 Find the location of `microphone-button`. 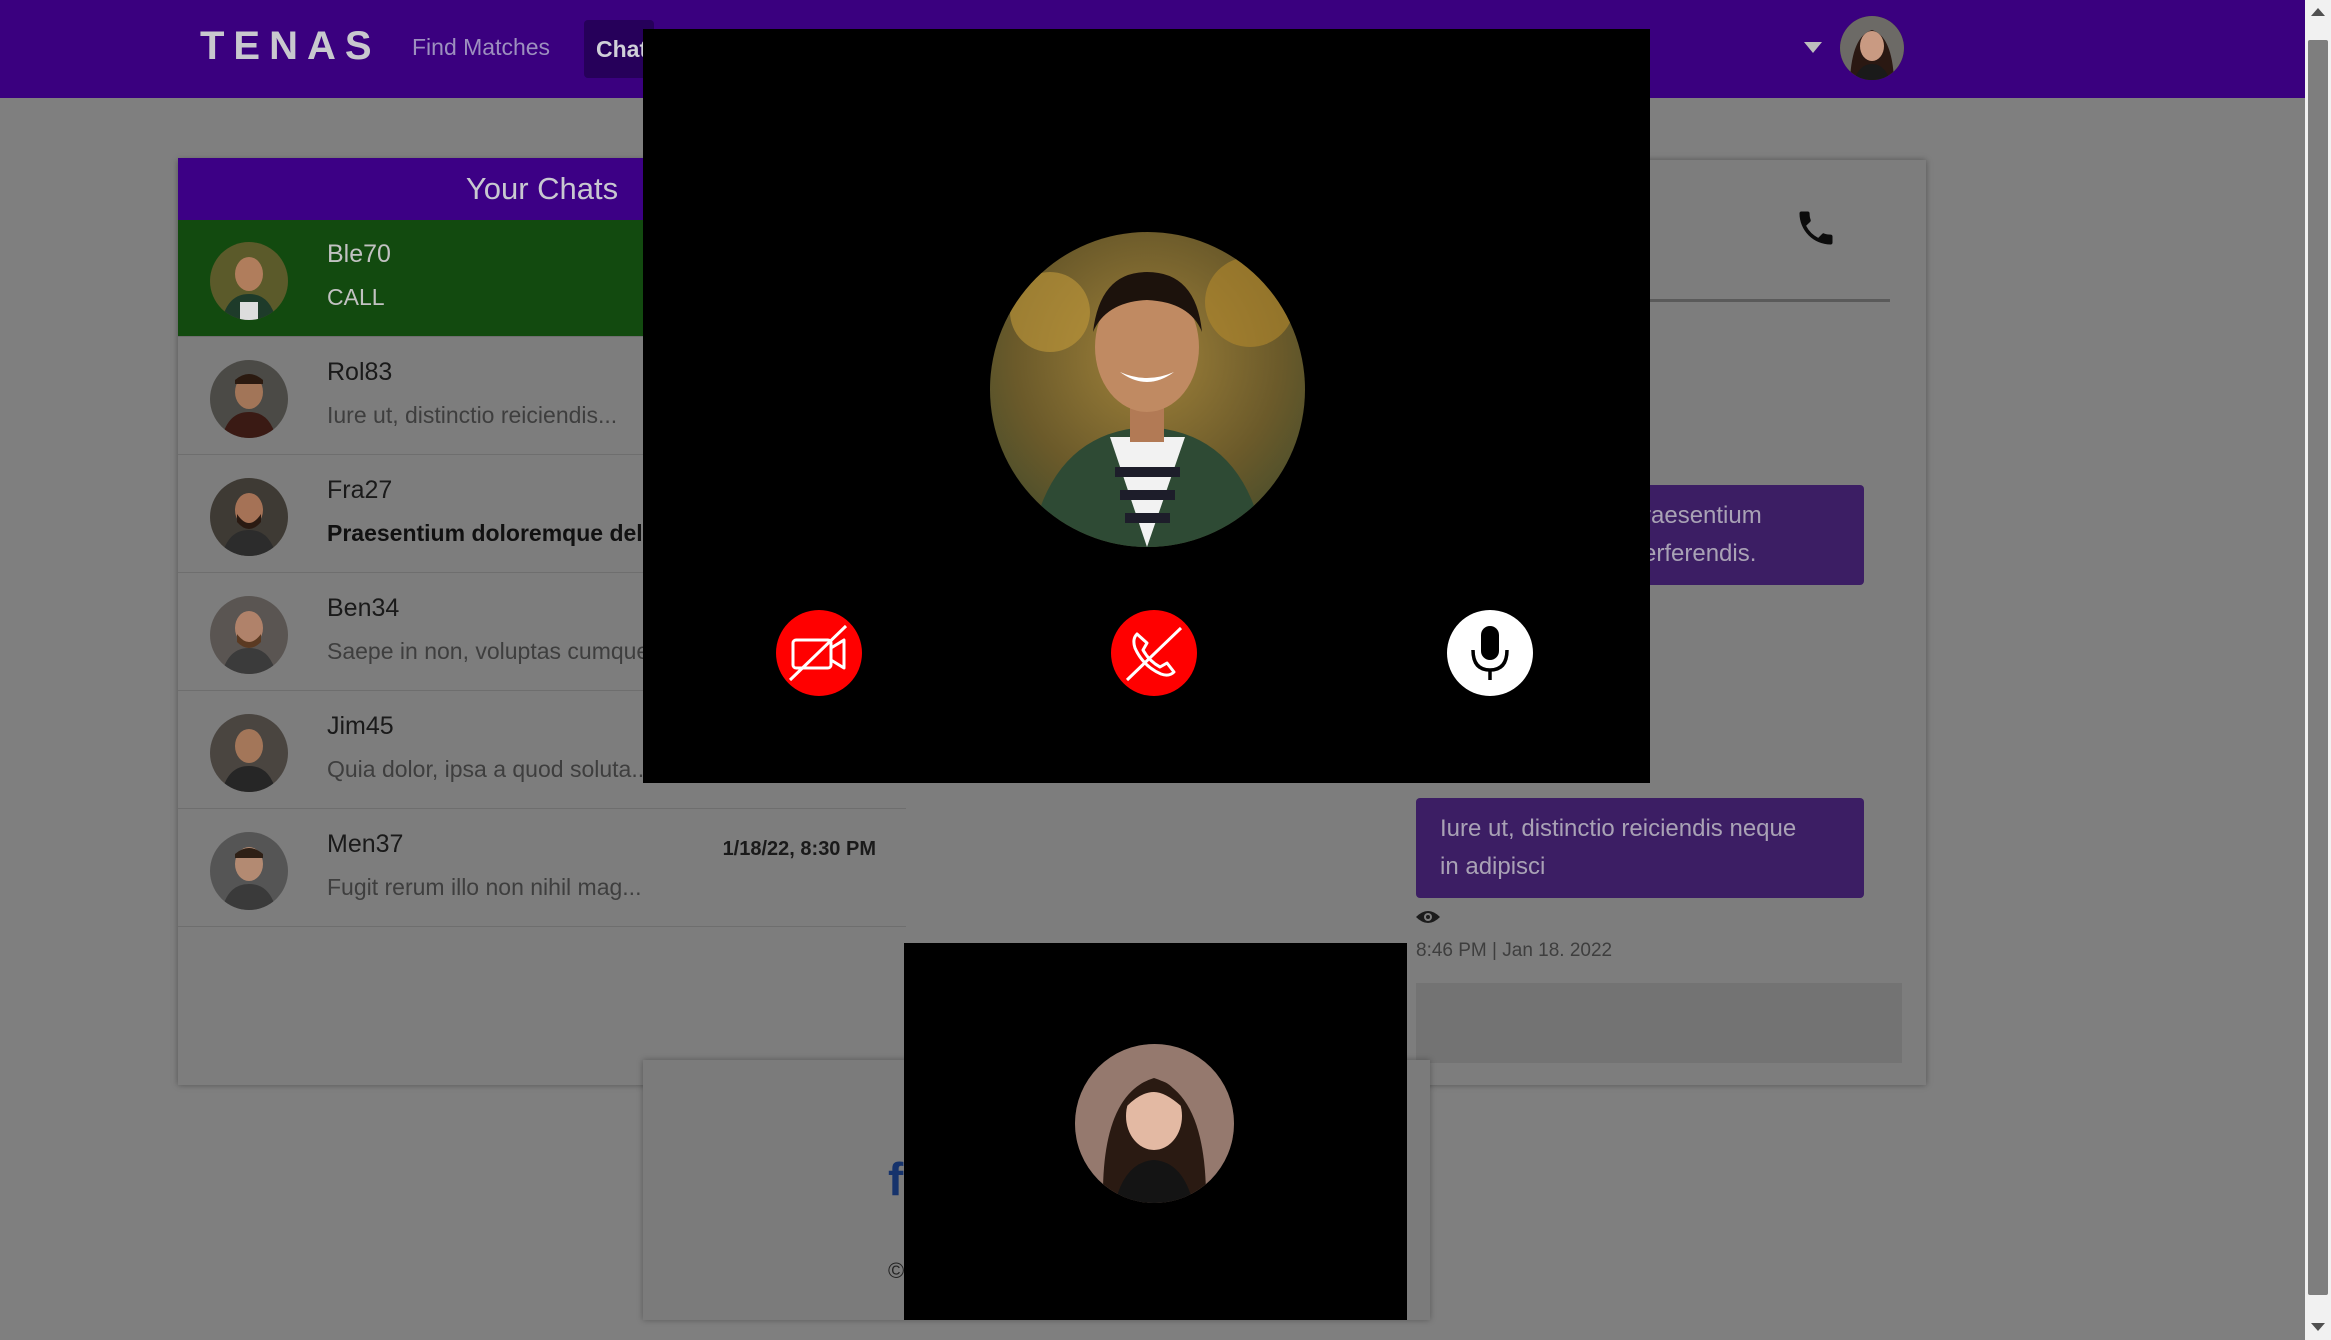

microphone-button is located at coordinates (1490, 653).